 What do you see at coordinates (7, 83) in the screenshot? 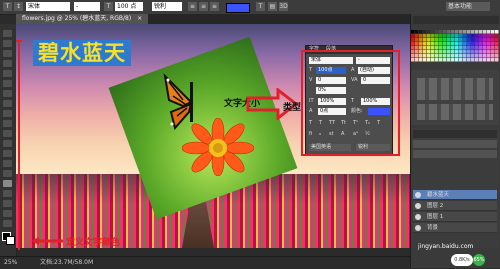
I see `eyedropper-tool-icon` at bounding box center [7, 83].